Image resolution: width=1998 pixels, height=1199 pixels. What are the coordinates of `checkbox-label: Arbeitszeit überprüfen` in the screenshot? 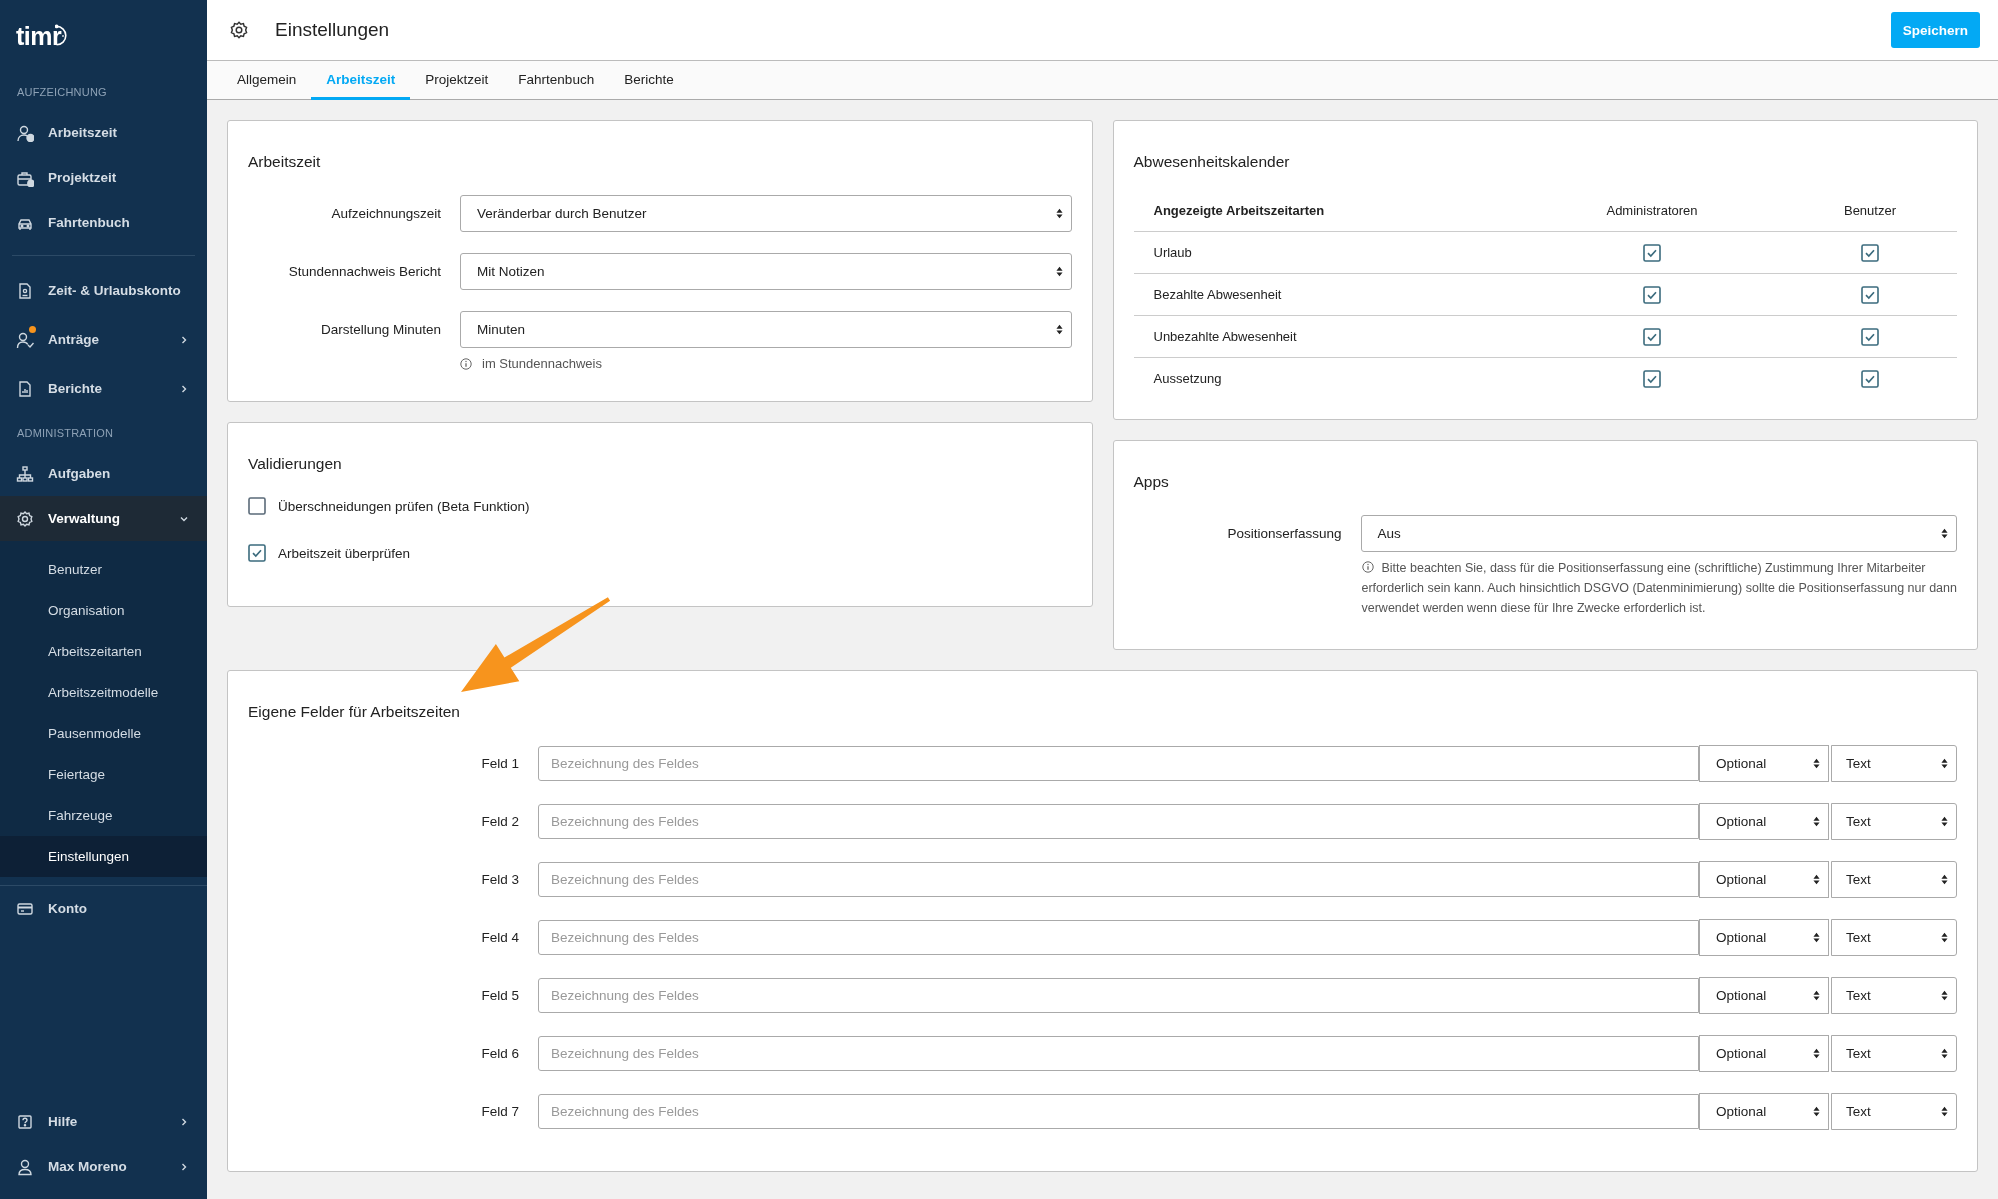 It's located at (344, 553).